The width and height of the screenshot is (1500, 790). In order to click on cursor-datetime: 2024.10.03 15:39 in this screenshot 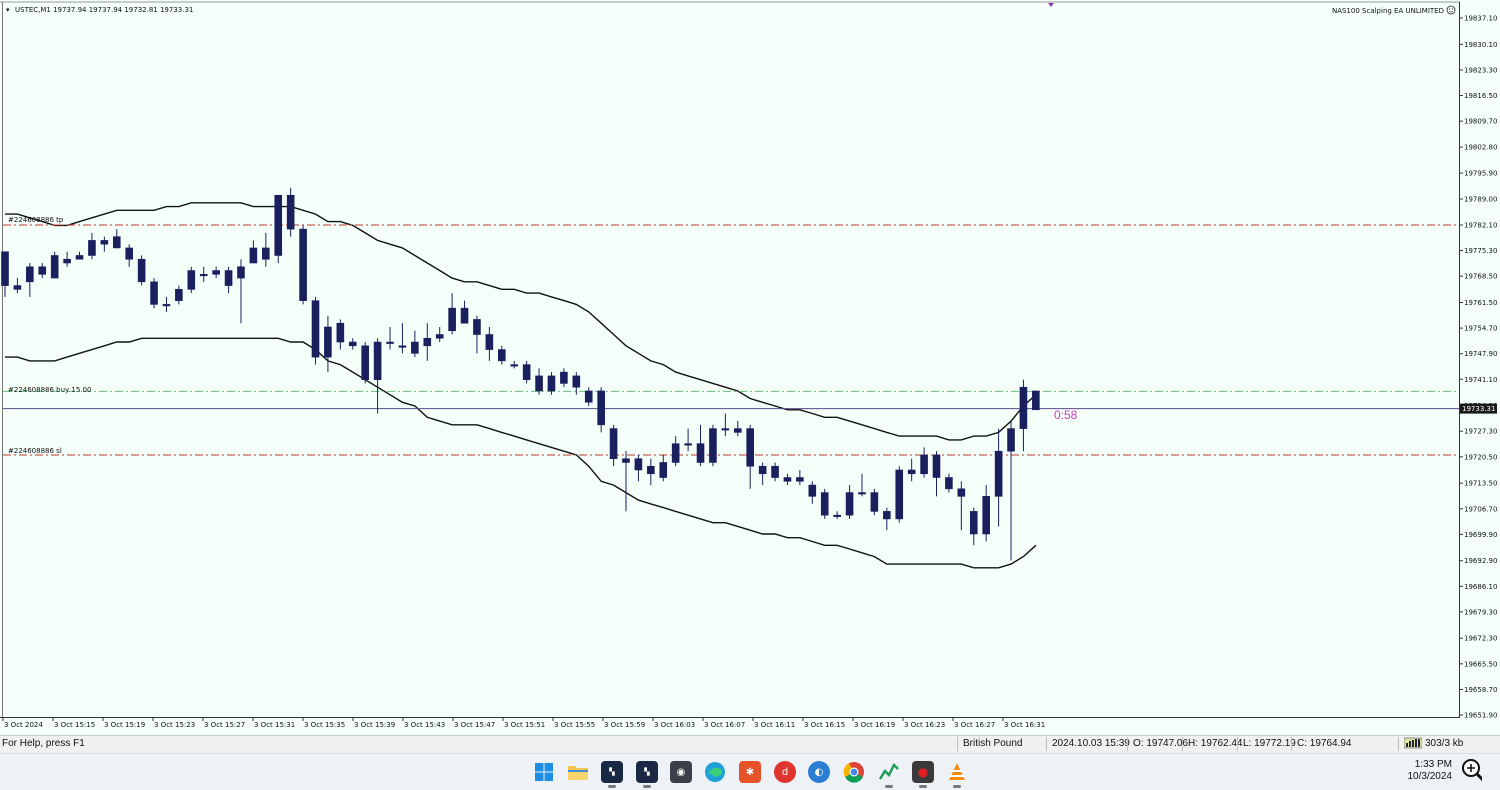, I will do `click(1091, 743)`.